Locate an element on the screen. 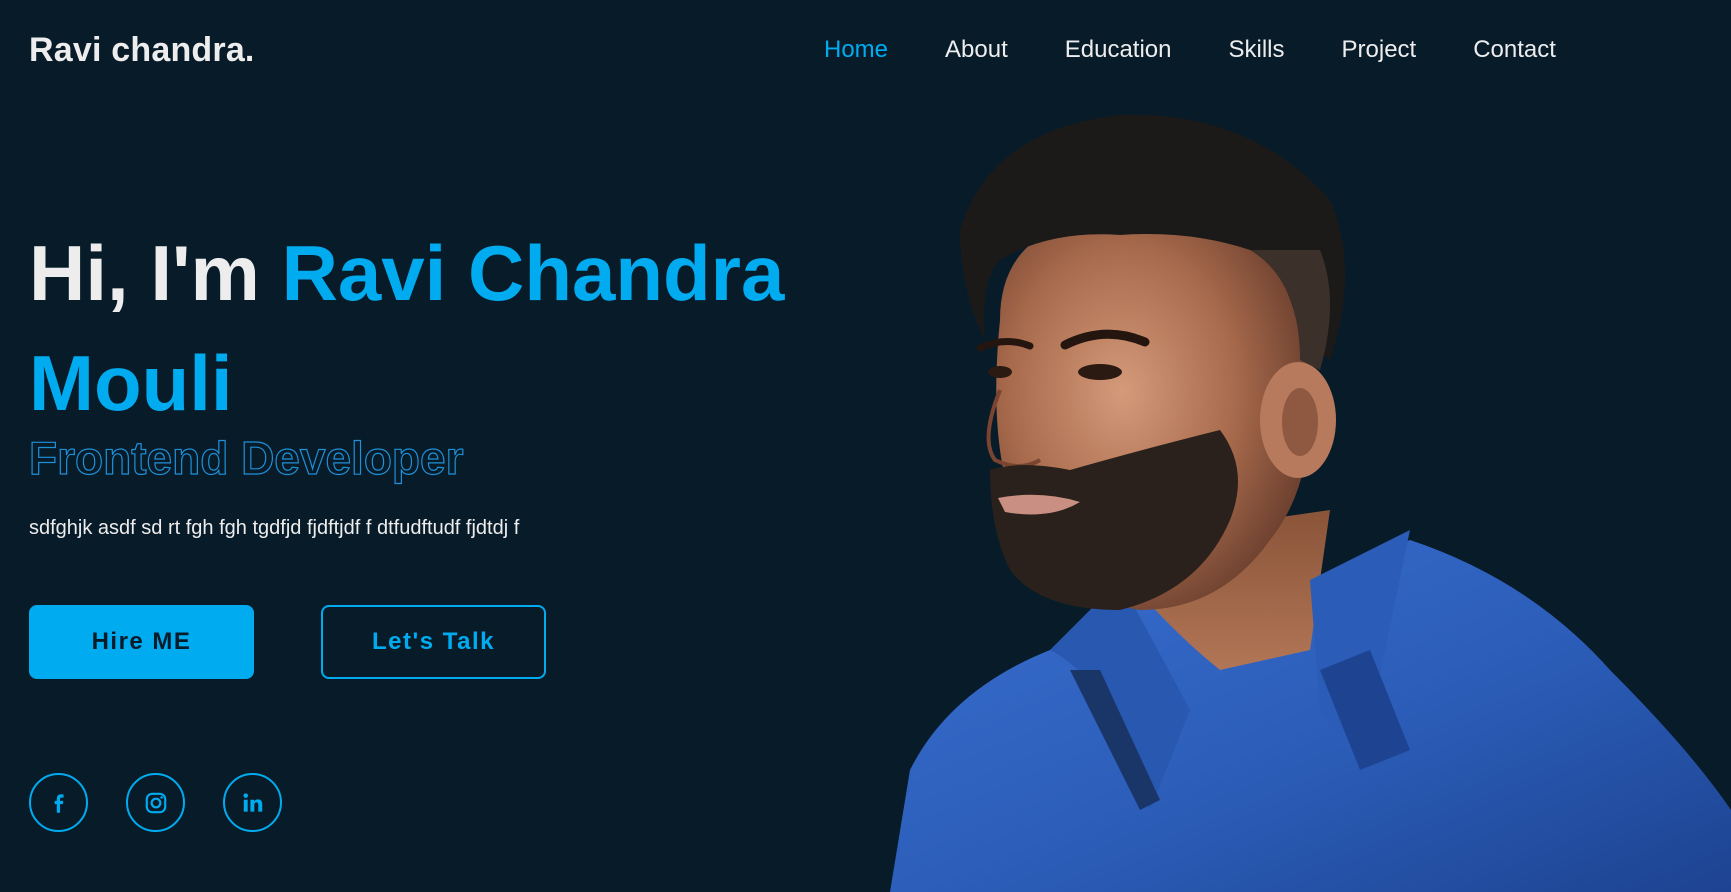 Image resolution: width=1731 pixels, height=892 pixels. instagram-link is located at coordinates (155, 802).